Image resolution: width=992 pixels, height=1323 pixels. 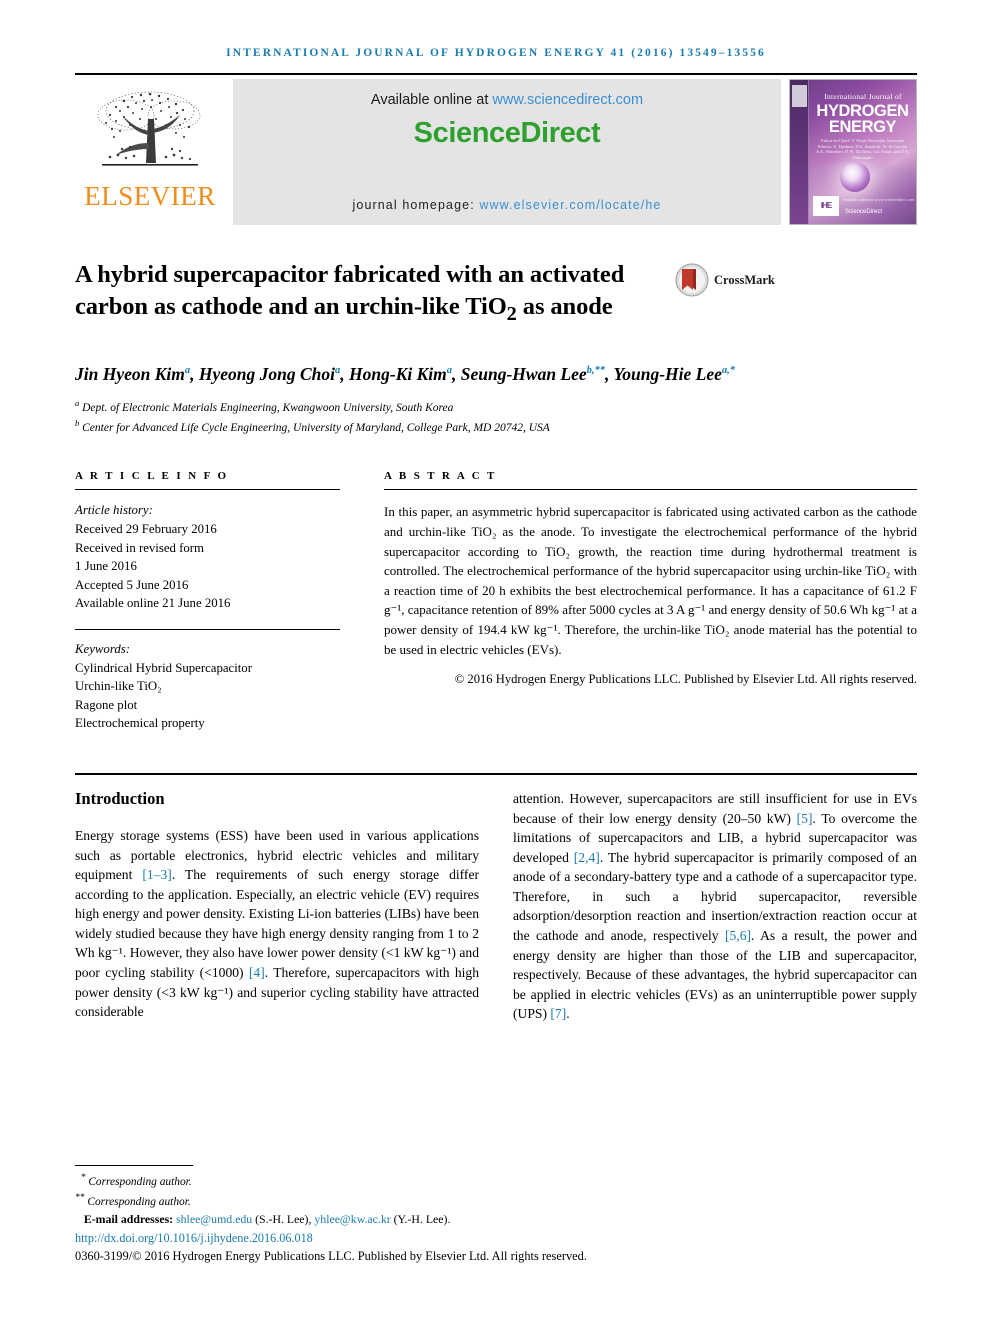 What do you see at coordinates (667, 373) in the screenshot?
I see `author-name: Young-Hie Lee` at bounding box center [667, 373].